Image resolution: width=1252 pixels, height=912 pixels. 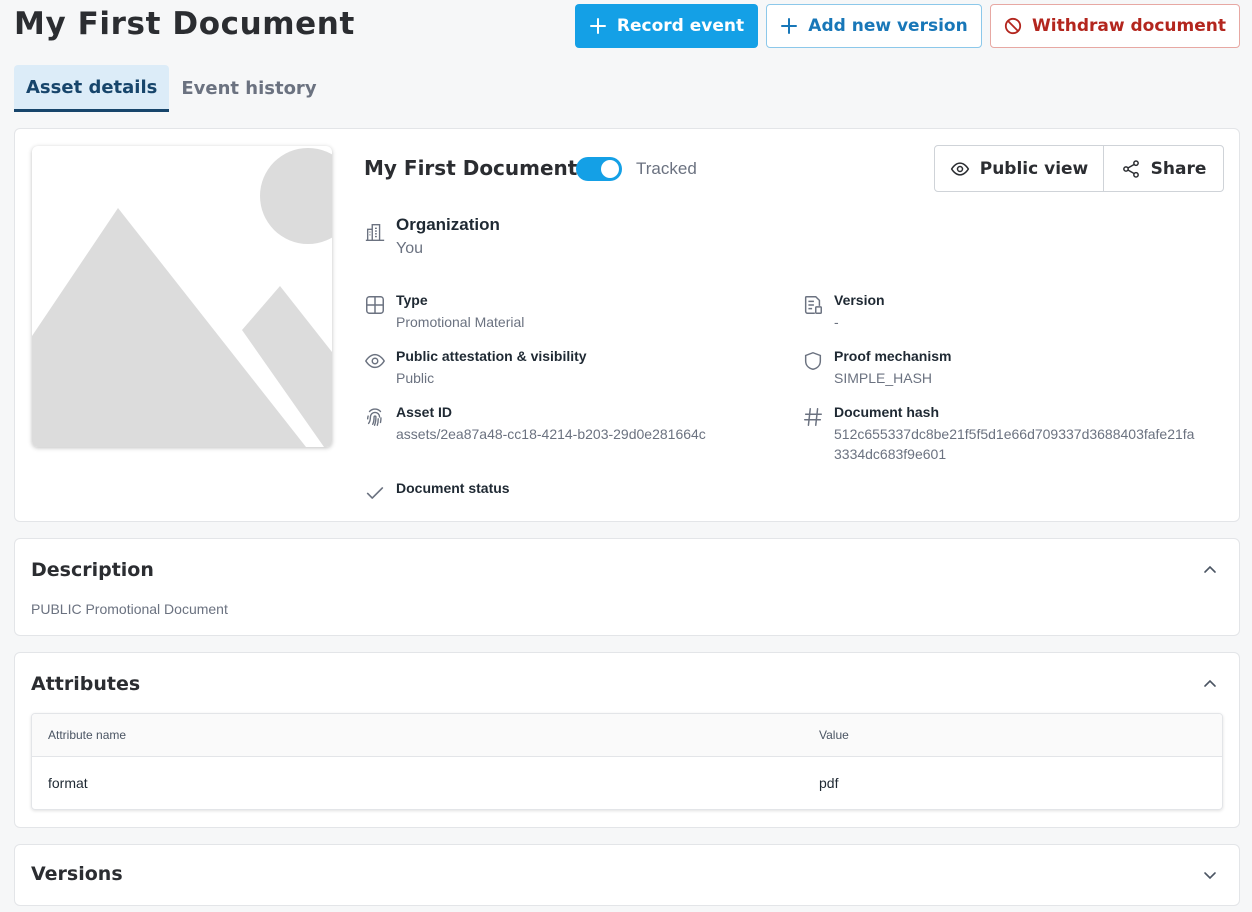 I want to click on attribute-name-cell: format, so click(x=68, y=783).